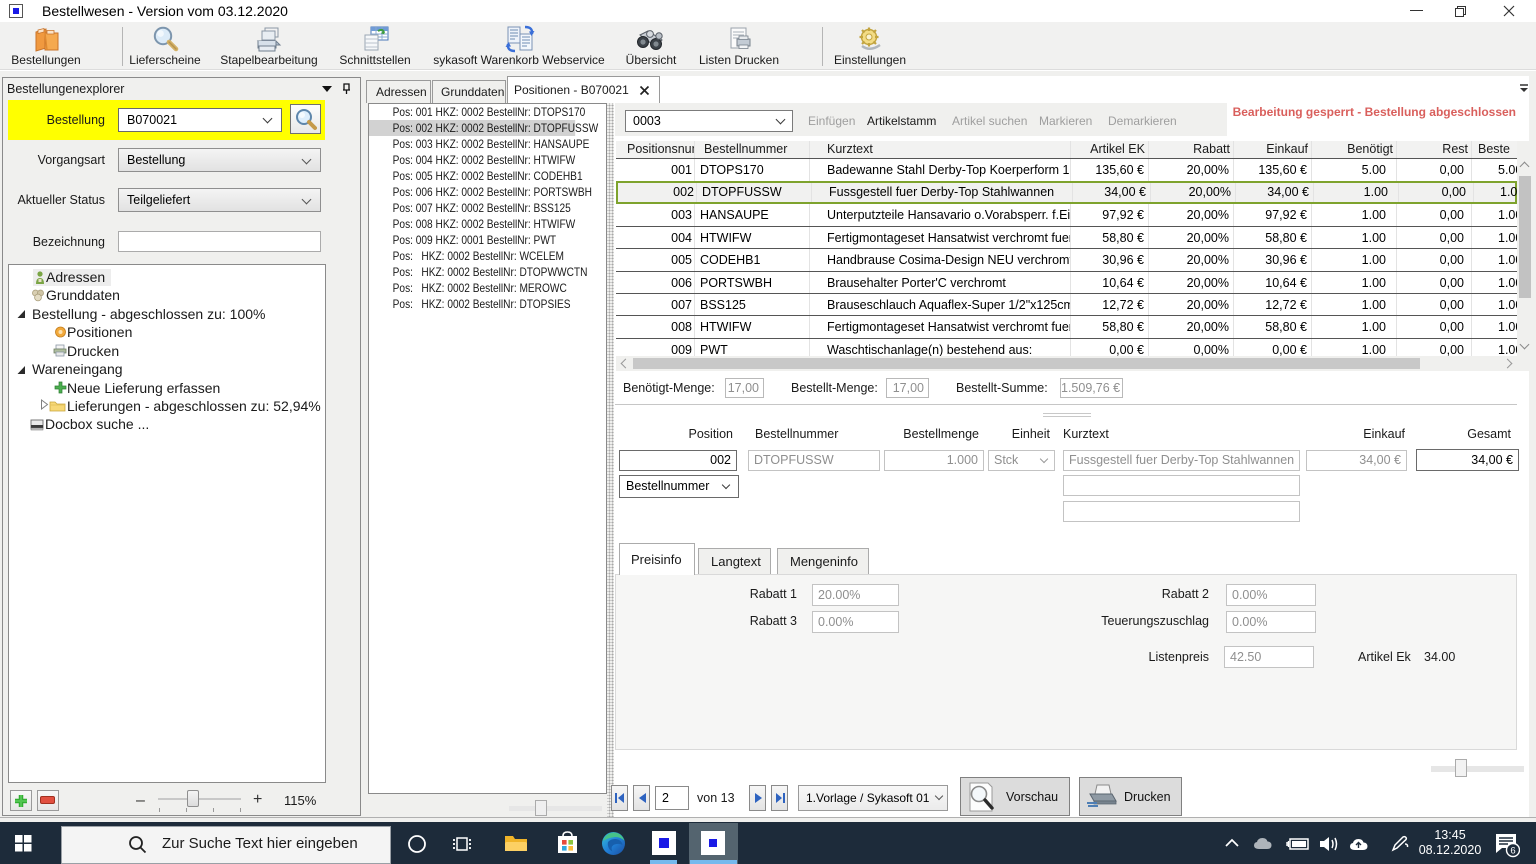 Image resolution: width=1536 pixels, height=864 pixels. What do you see at coordinates (1512, 851) in the screenshot?
I see `svg-text: 6` at bounding box center [1512, 851].